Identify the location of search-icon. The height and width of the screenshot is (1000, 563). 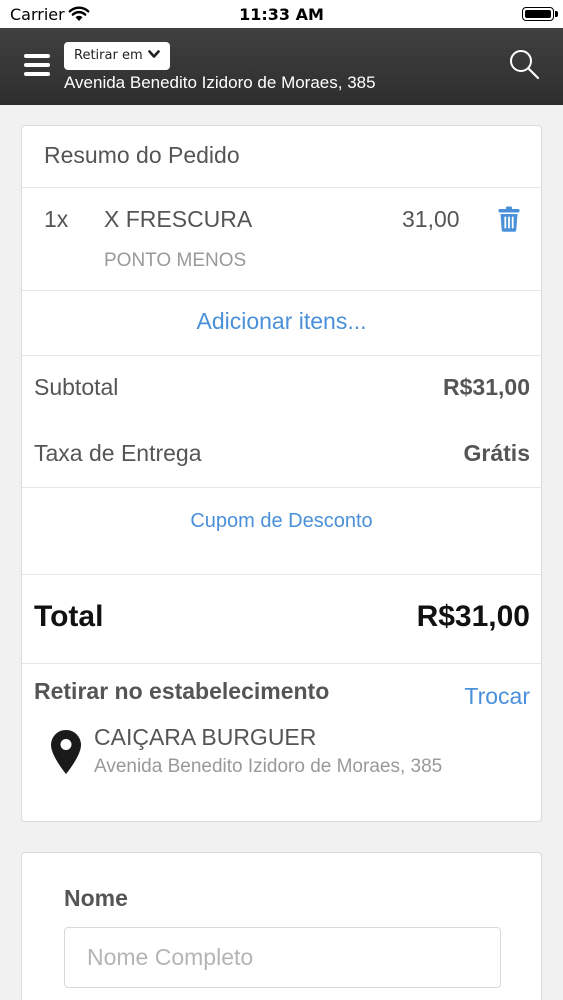
(524, 64).